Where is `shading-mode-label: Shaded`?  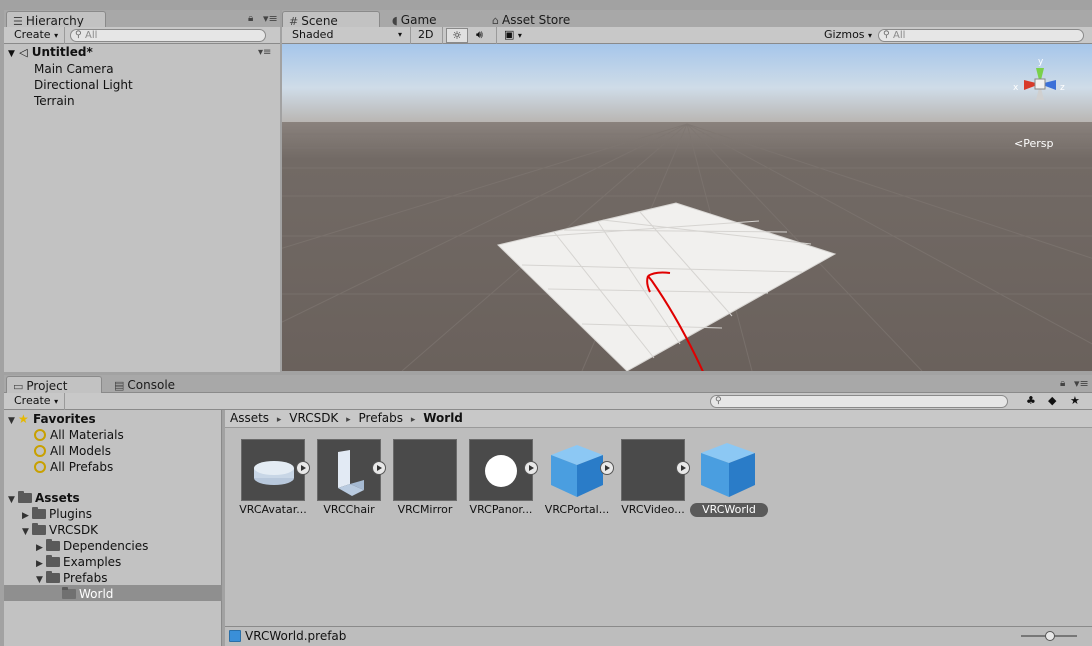 shading-mode-label: Shaded is located at coordinates (313, 34).